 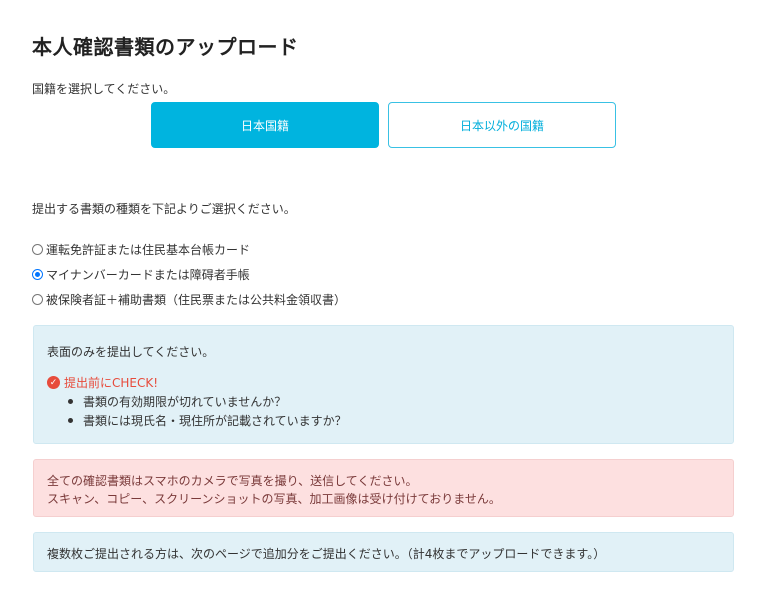 What do you see at coordinates (111, 383) in the screenshot?
I see `check-heading-text: 提出前にCHECK!` at bounding box center [111, 383].